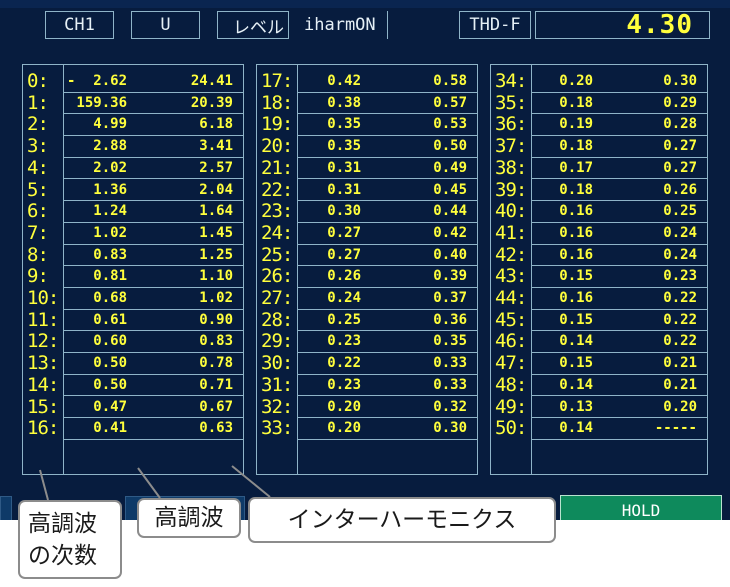 The width and height of the screenshot is (730, 587). What do you see at coordinates (402, 520) in the screenshot?
I see `callout-interharmonic: インターハーモニクス` at bounding box center [402, 520].